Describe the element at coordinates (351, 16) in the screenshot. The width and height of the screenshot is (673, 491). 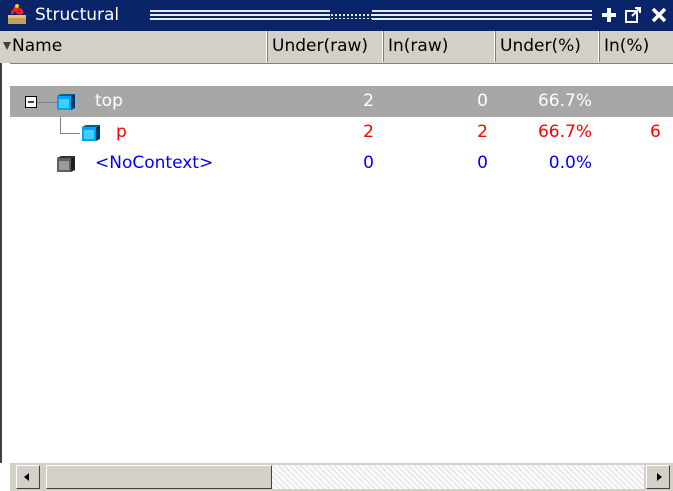
I see `drag-handle-icon` at that location.